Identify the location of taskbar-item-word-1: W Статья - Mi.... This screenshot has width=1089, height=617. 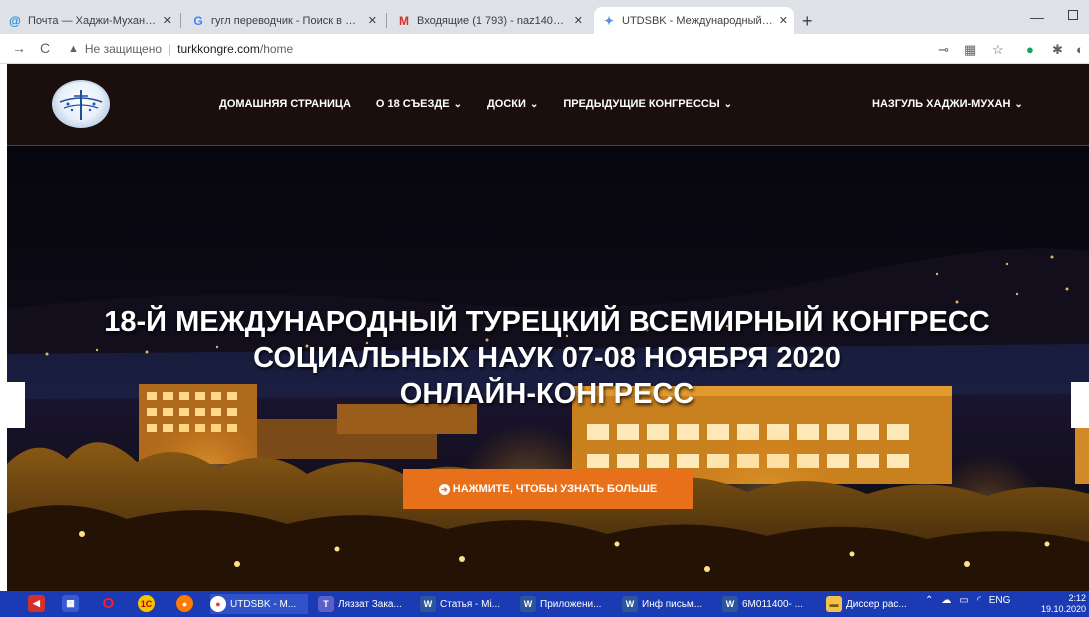
(466, 604).